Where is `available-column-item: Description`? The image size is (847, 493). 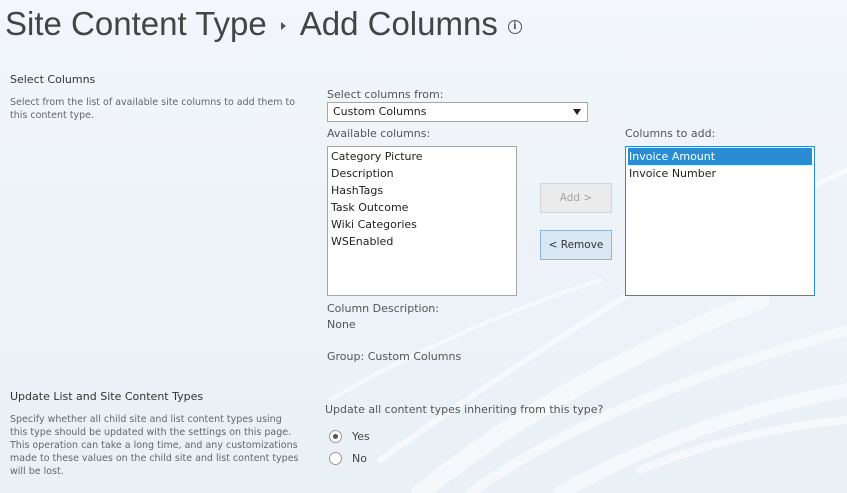 available-column-item: Description is located at coordinates (422, 173).